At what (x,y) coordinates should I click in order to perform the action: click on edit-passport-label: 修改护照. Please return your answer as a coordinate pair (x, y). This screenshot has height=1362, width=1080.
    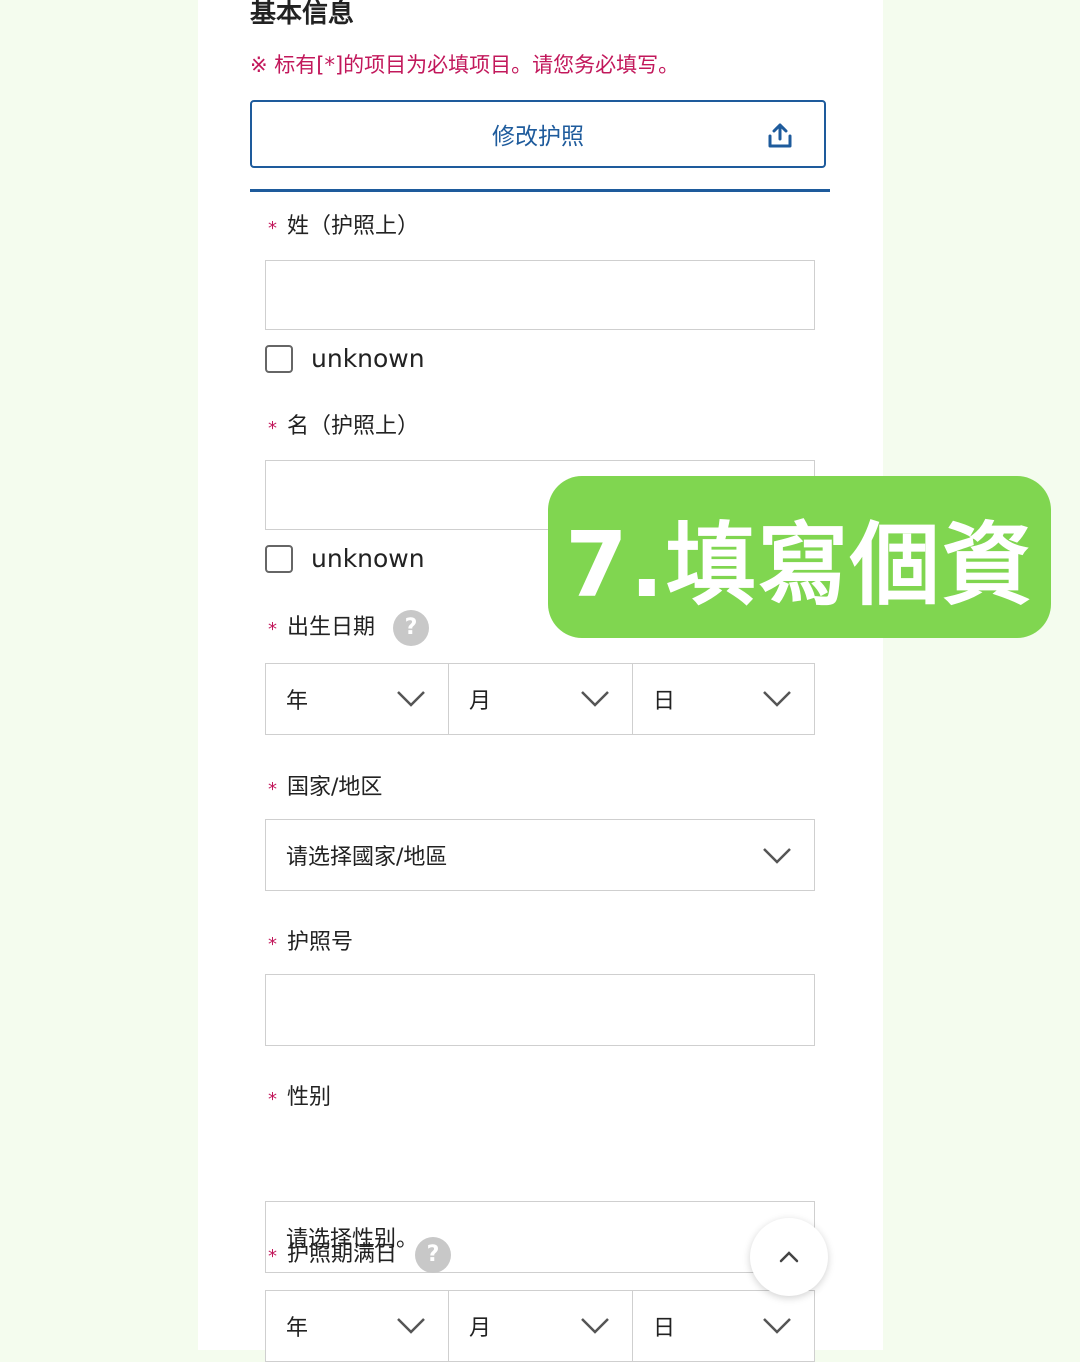
    Looking at the image, I should click on (538, 137).